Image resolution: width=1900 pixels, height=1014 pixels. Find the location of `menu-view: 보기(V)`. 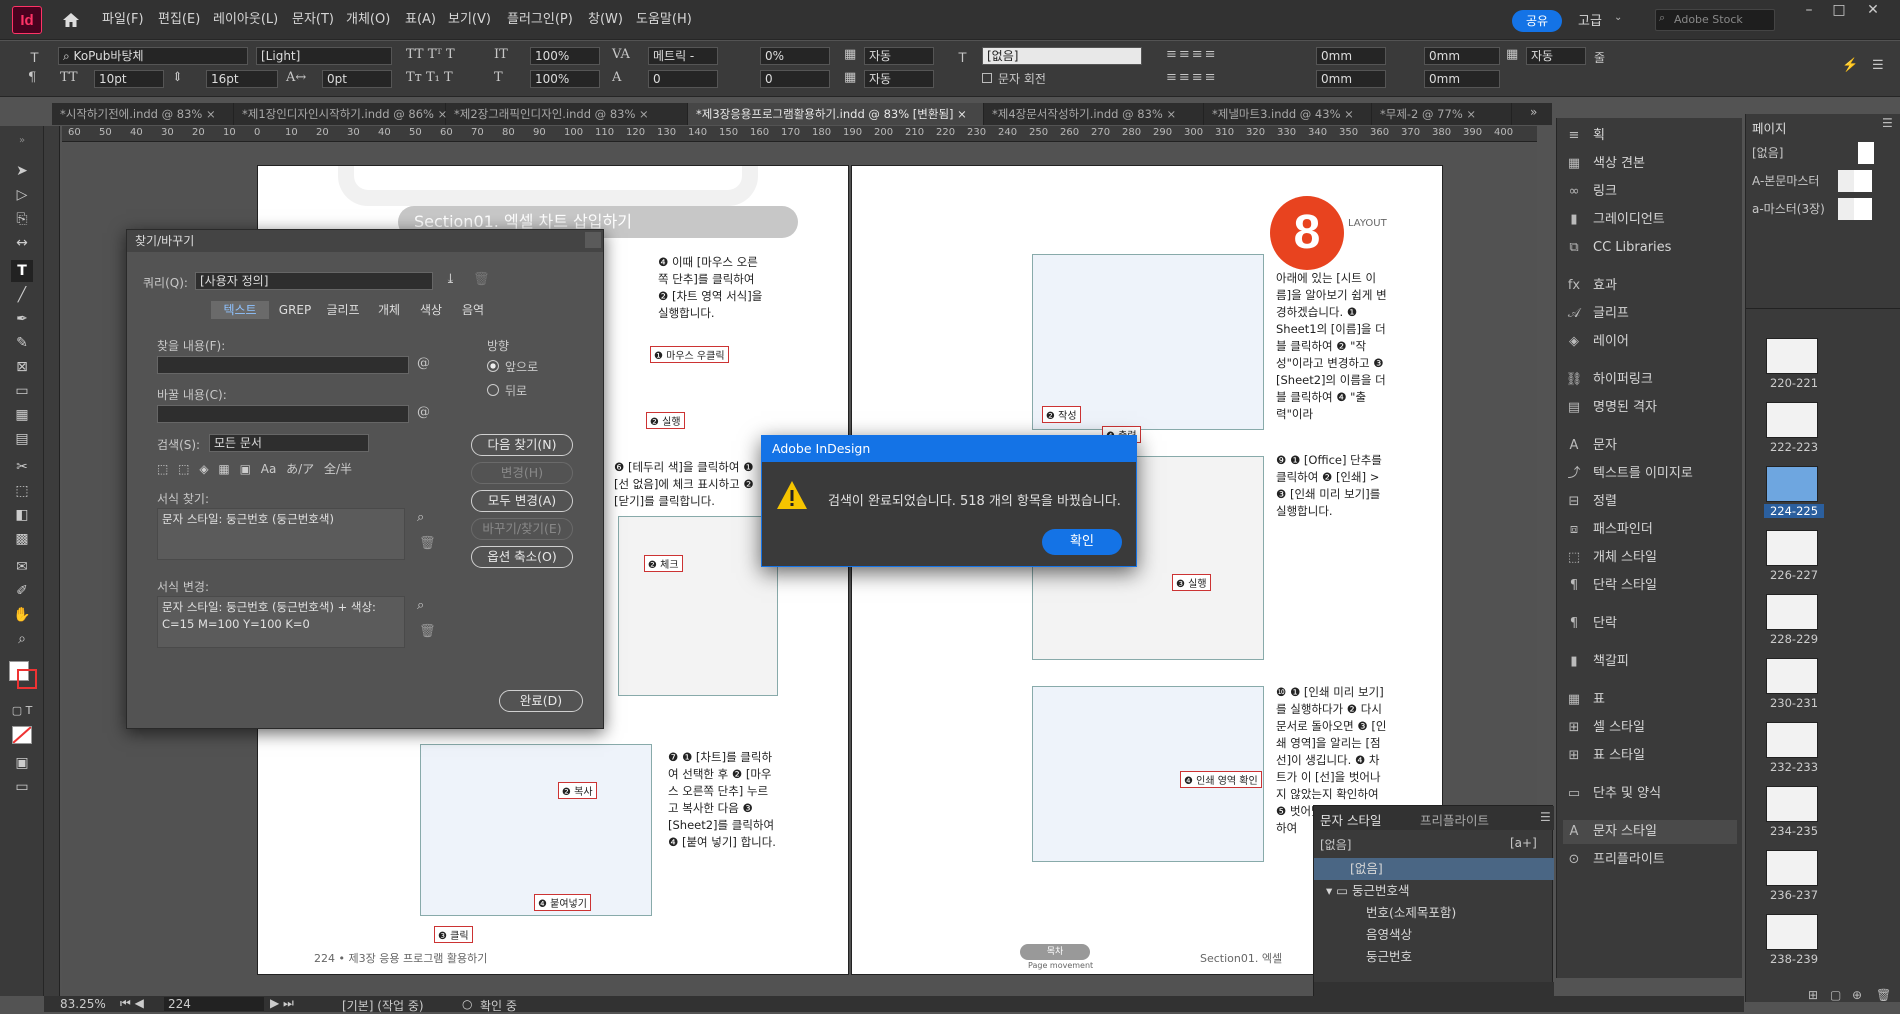

menu-view: 보기(V) is located at coordinates (469, 20).